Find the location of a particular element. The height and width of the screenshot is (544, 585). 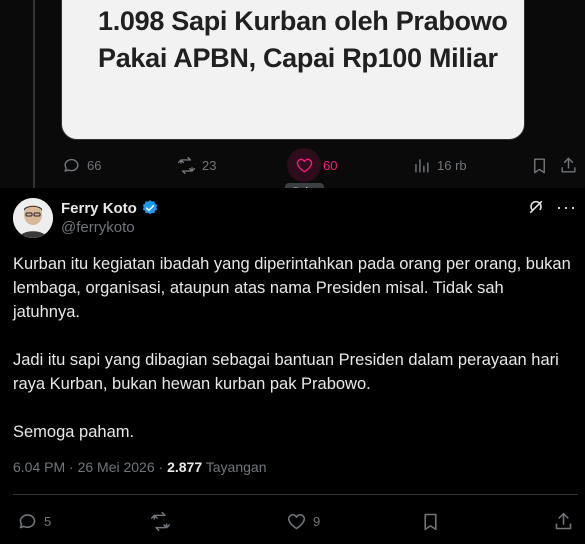

views-count: 16 rb is located at coordinates (452, 165).